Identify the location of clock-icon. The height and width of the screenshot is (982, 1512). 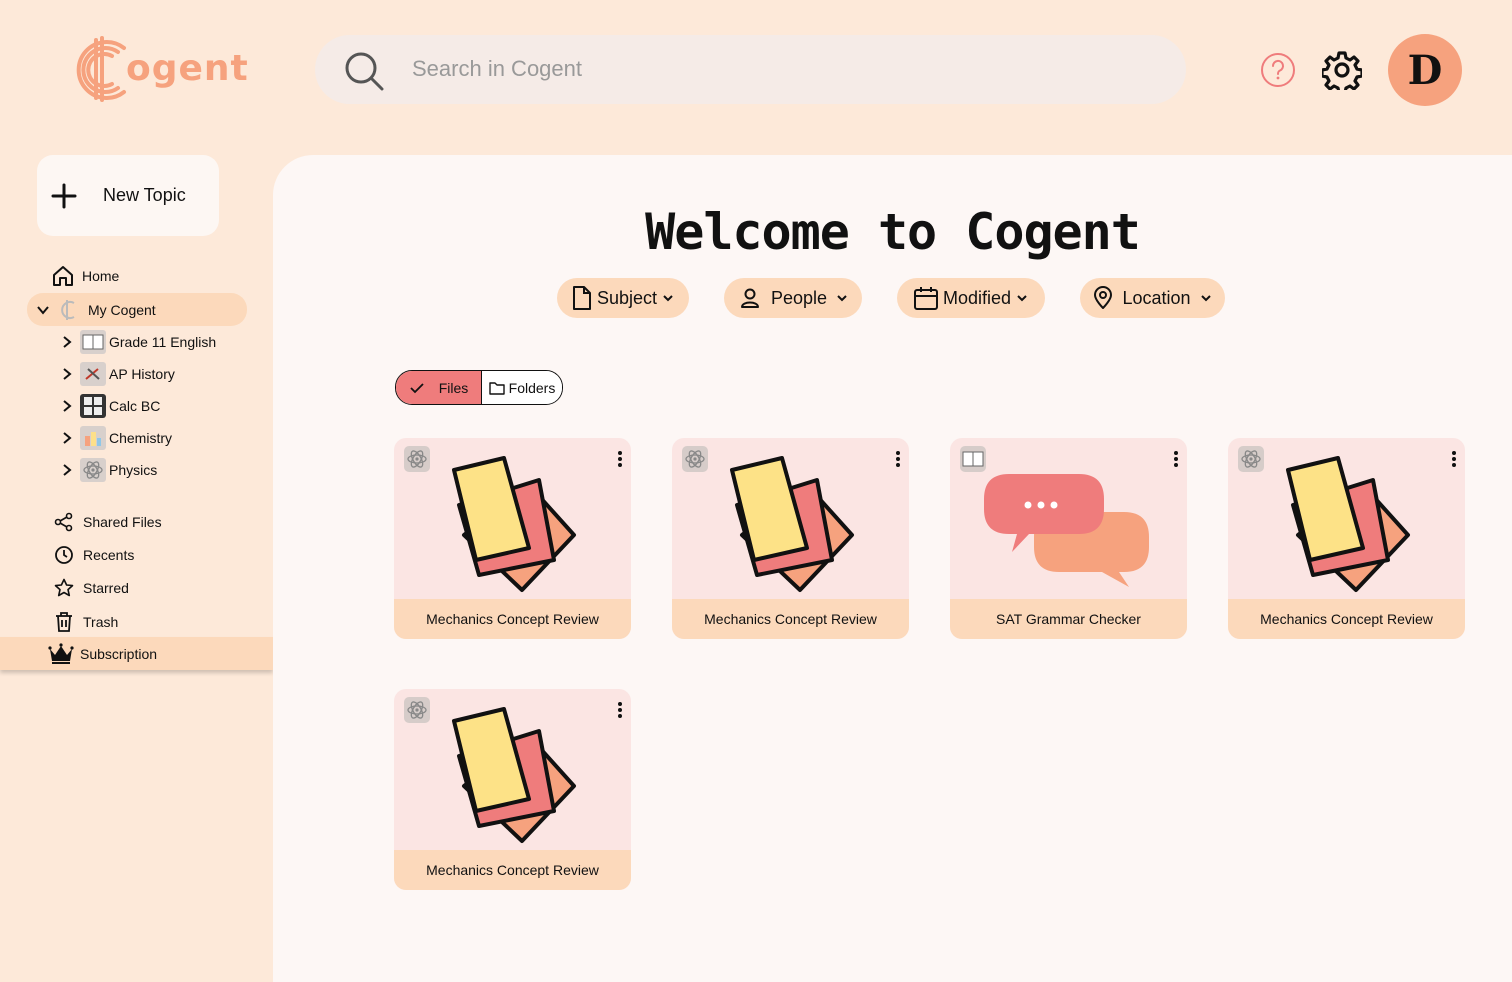
(64, 555).